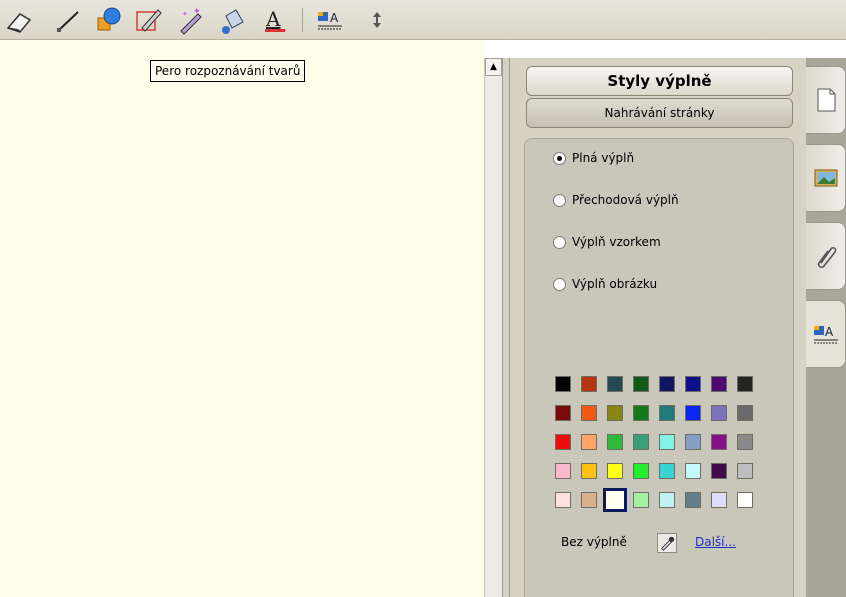 The width and height of the screenshot is (846, 597). What do you see at coordinates (493, 327) in the screenshot?
I see `vertical-scrollbar: ▲` at bounding box center [493, 327].